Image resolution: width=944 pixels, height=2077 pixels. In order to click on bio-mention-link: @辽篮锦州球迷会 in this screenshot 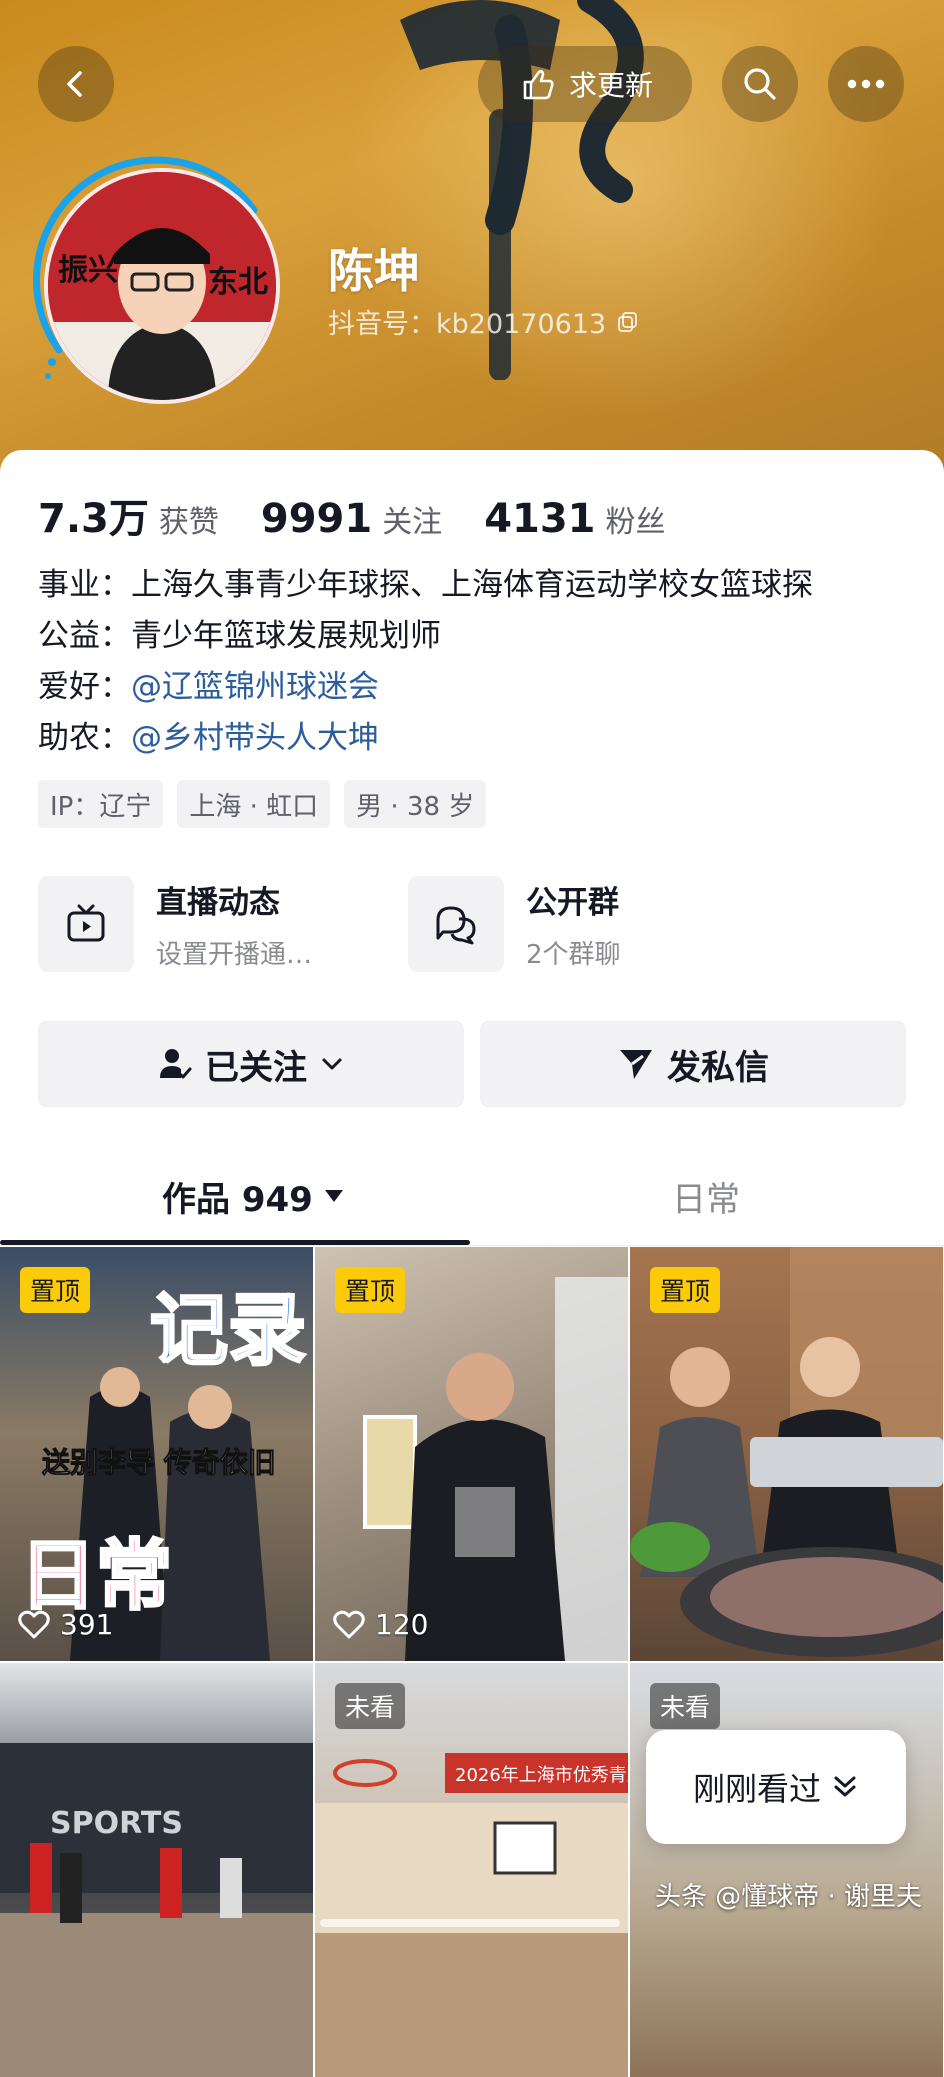, I will do `click(255, 687)`.